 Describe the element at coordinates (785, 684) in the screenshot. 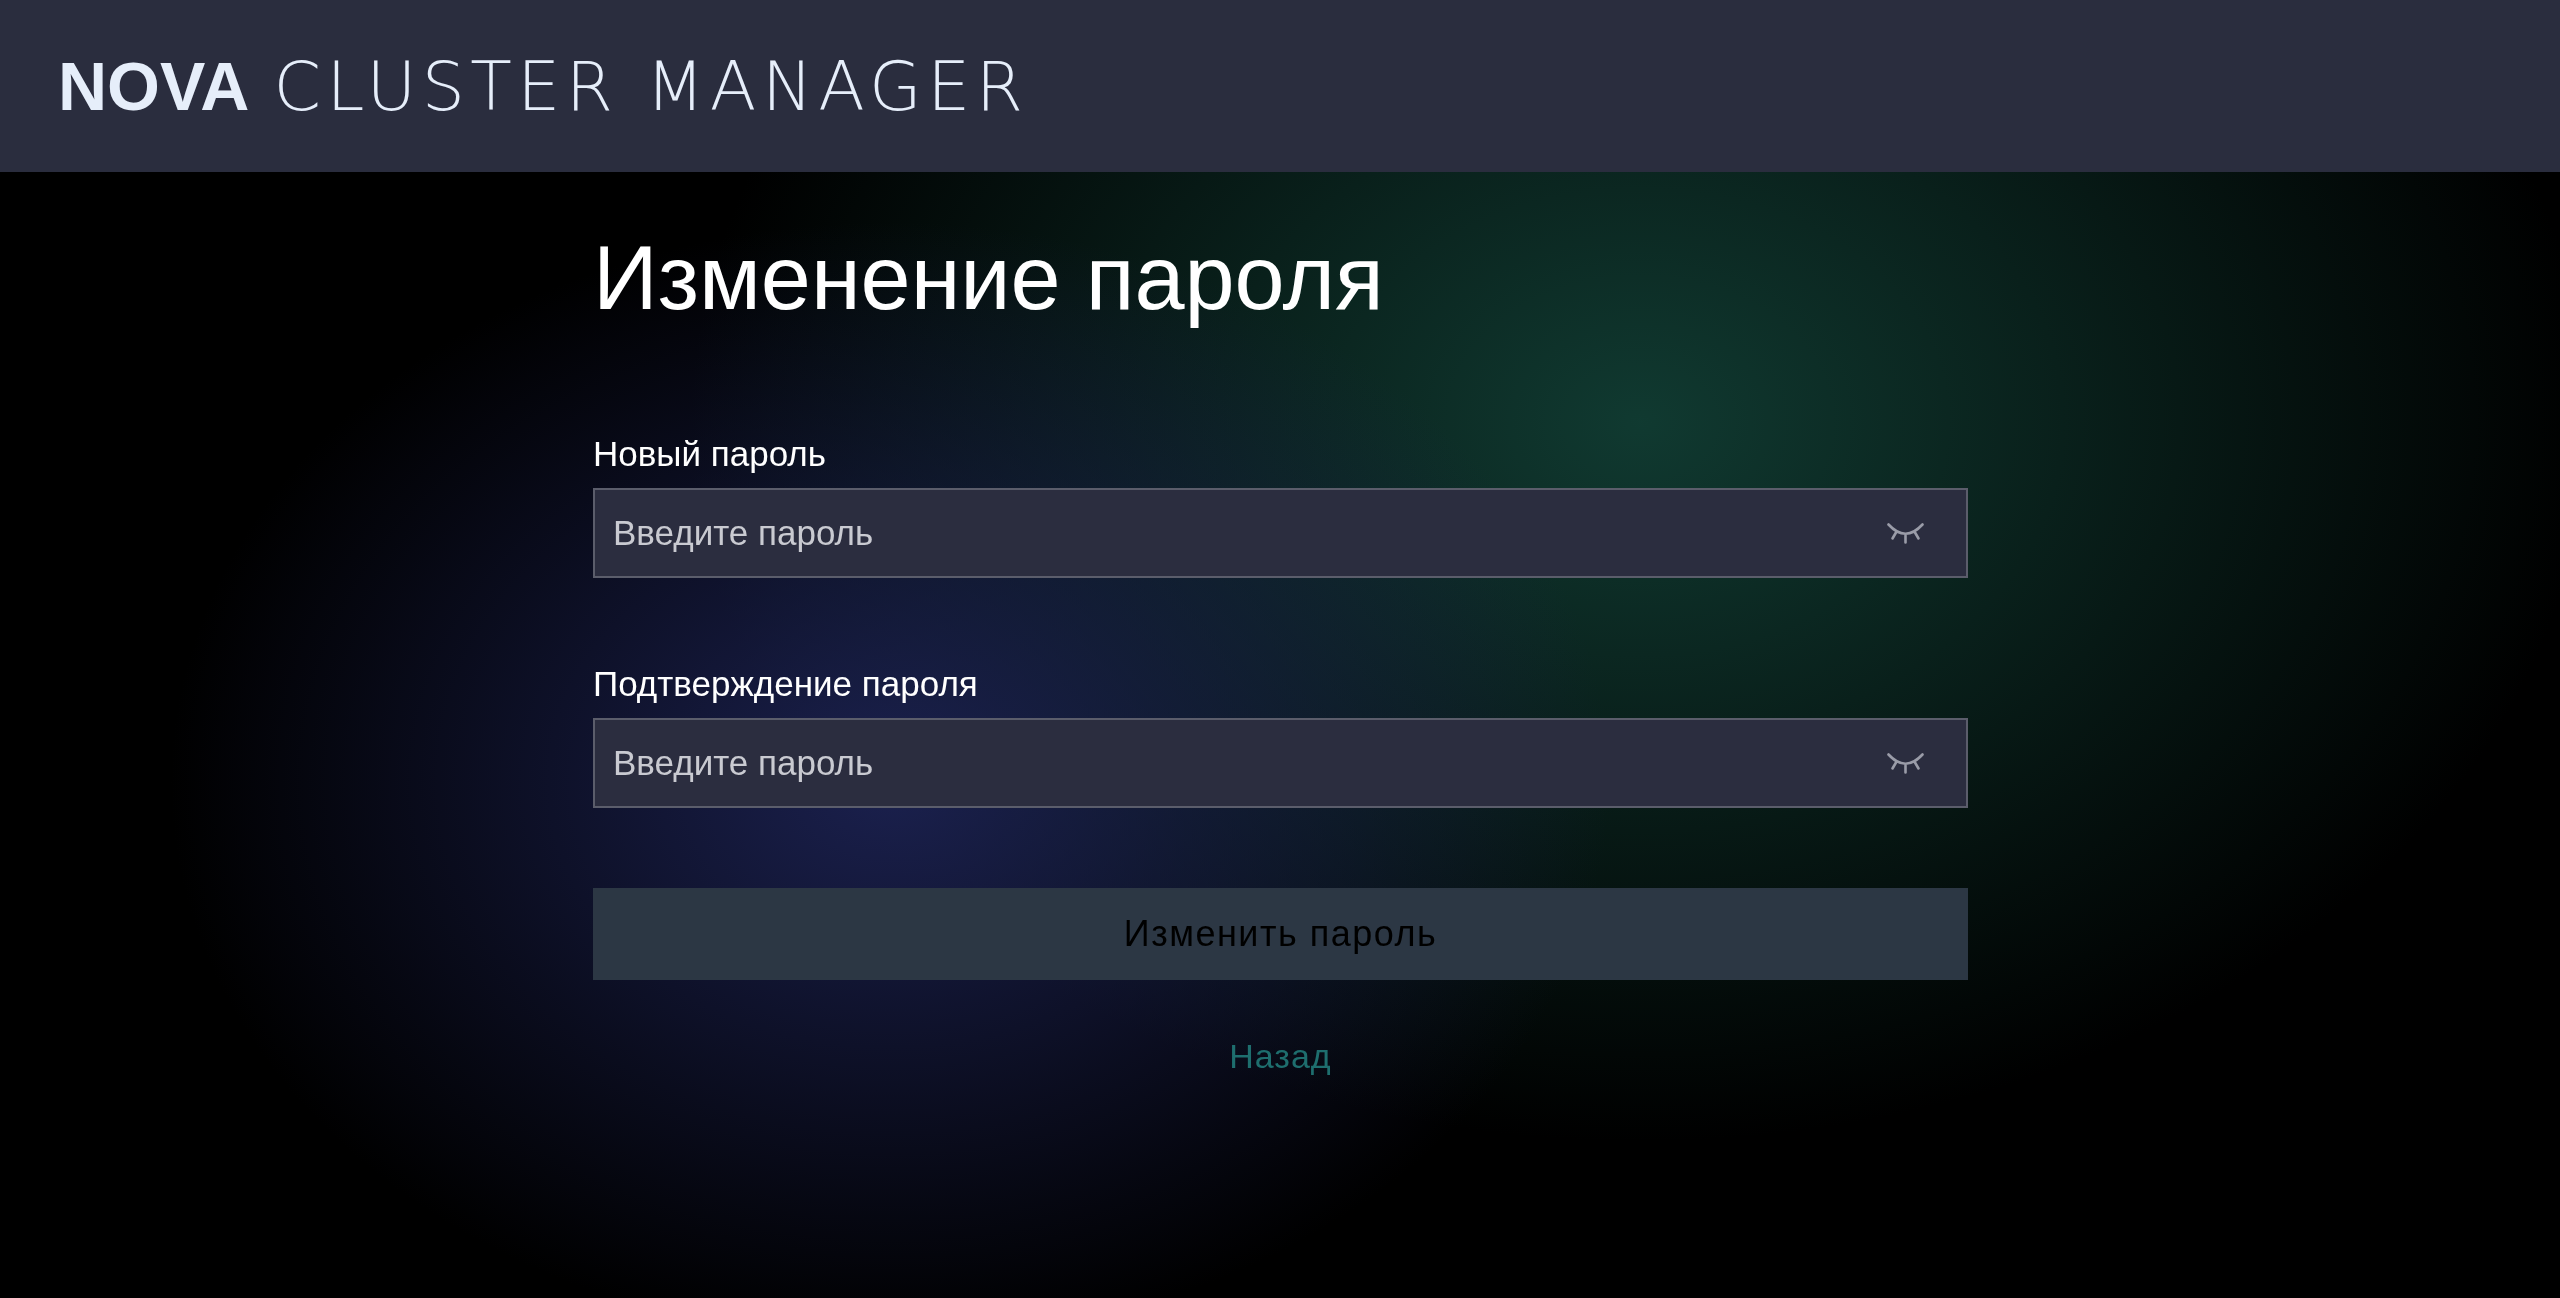

I see `field-label: Подтверждение пароля` at that location.